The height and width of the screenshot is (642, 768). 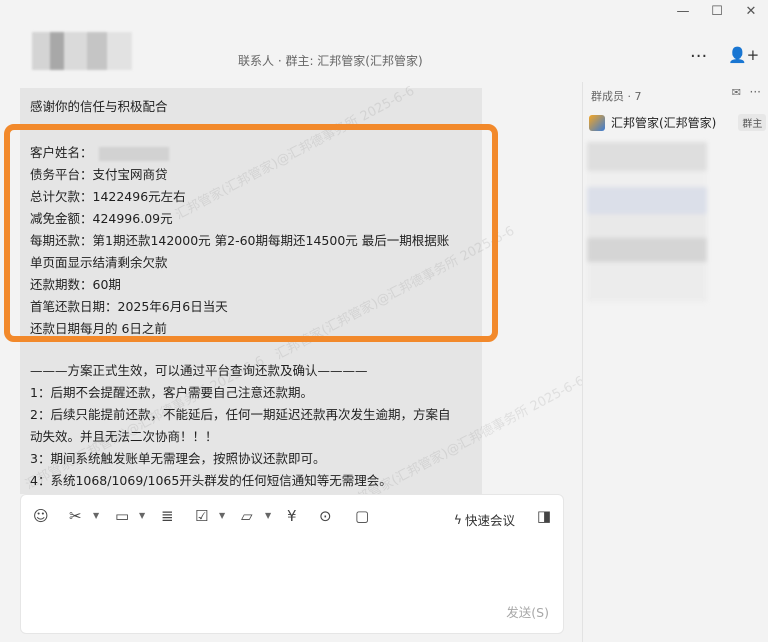 What do you see at coordinates (457, 519) in the screenshot?
I see `lightning-icon: ϟ` at bounding box center [457, 519].